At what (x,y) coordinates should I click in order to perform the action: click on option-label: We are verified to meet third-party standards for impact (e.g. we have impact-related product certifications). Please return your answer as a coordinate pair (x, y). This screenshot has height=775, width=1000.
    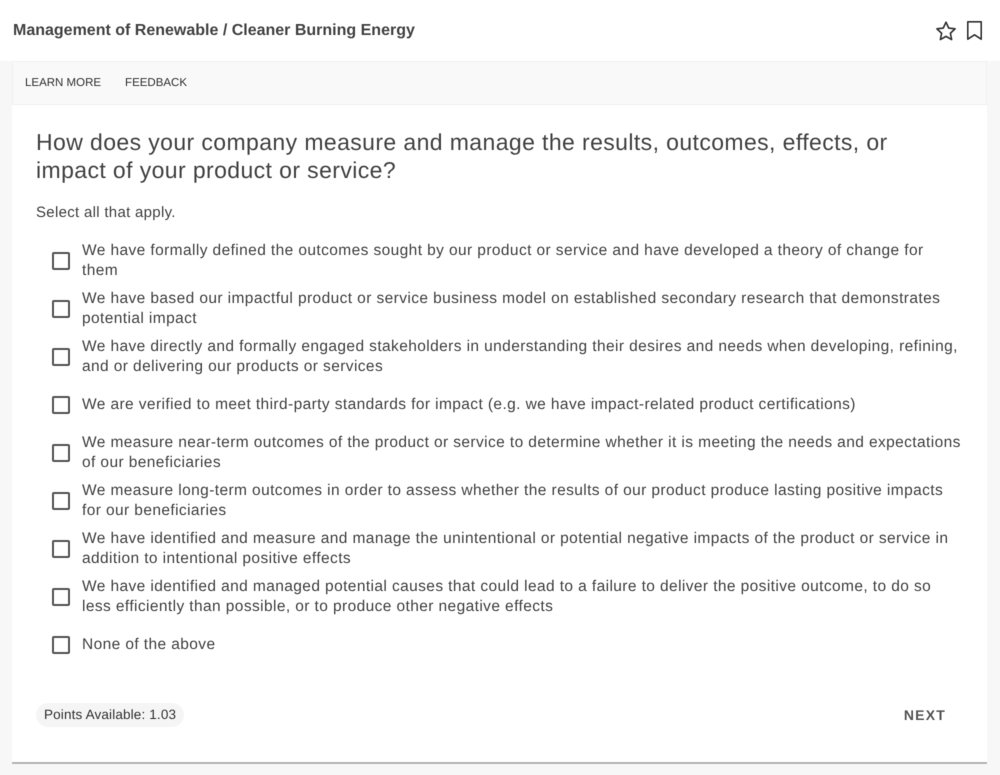
    Looking at the image, I should click on (469, 405).